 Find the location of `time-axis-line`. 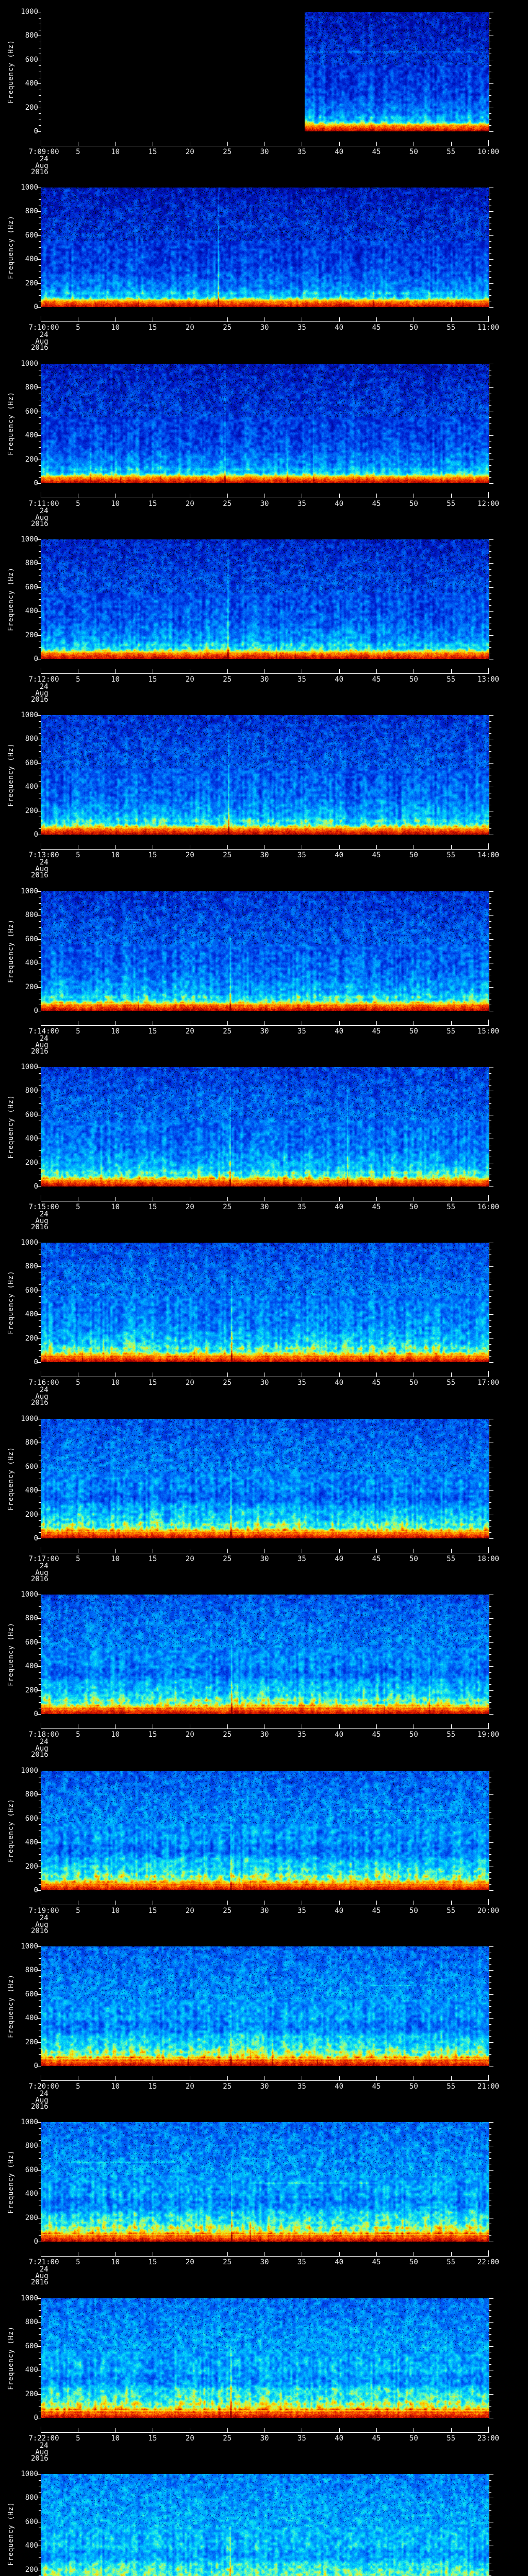

time-axis-line is located at coordinates (265, 2256).